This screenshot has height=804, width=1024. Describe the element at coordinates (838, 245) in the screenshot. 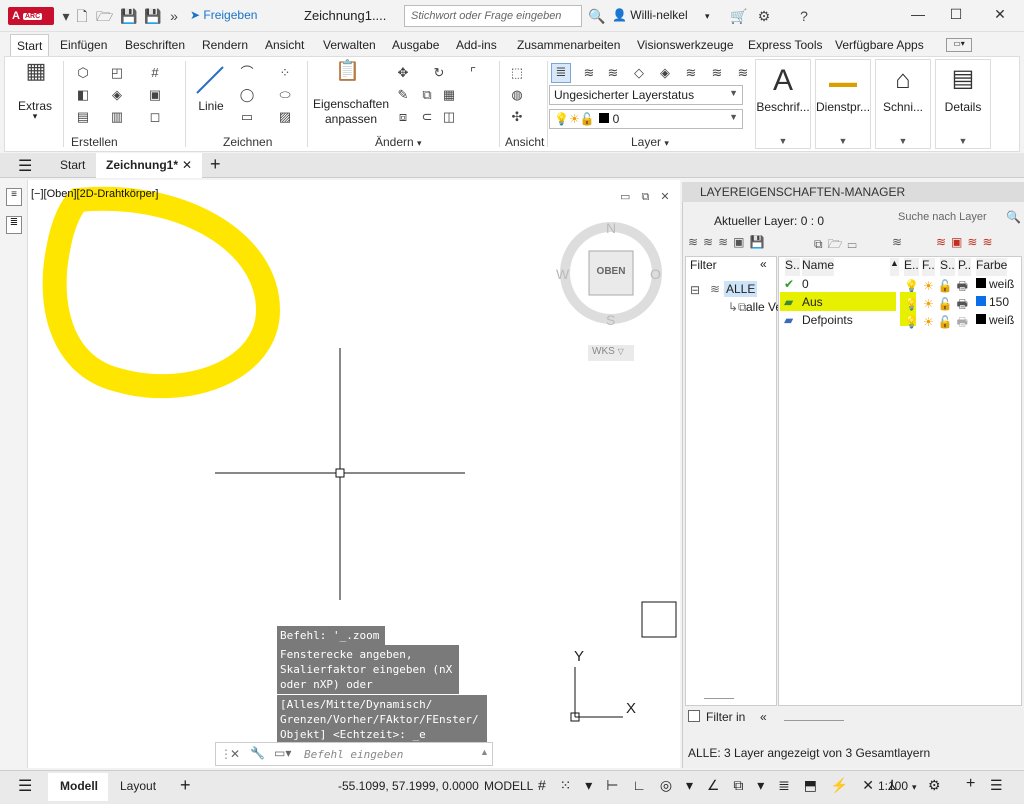

I see `layer-state-toolbar: ⧉🗁▭` at that location.